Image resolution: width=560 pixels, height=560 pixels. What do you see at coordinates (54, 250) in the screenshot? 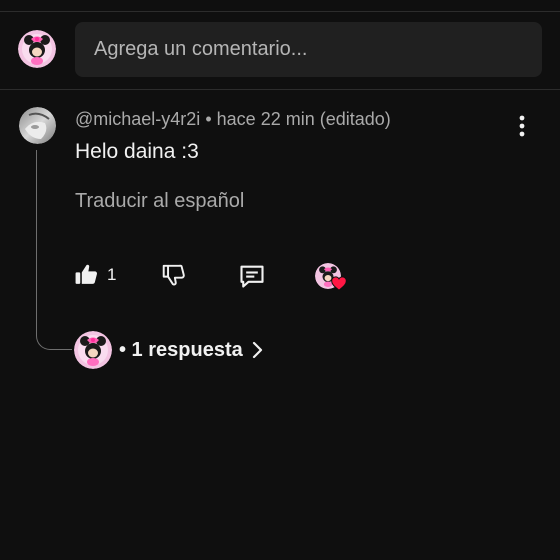
I see `reply-thread-line` at bounding box center [54, 250].